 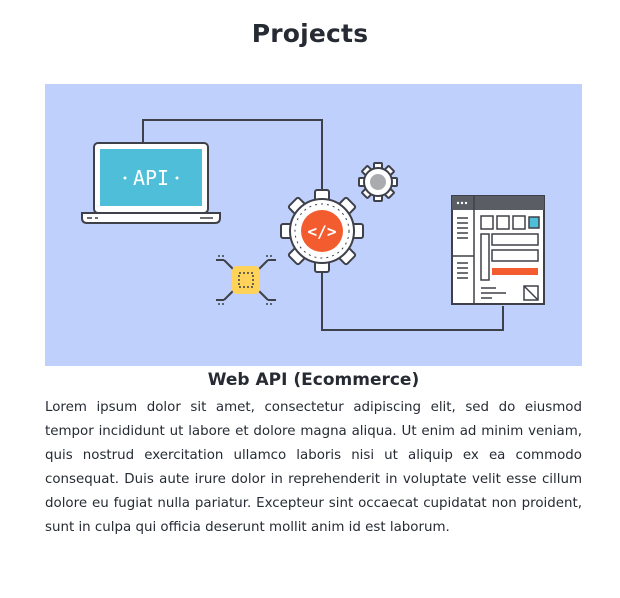 I want to click on code-symbol: </>, so click(x=322, y=231).